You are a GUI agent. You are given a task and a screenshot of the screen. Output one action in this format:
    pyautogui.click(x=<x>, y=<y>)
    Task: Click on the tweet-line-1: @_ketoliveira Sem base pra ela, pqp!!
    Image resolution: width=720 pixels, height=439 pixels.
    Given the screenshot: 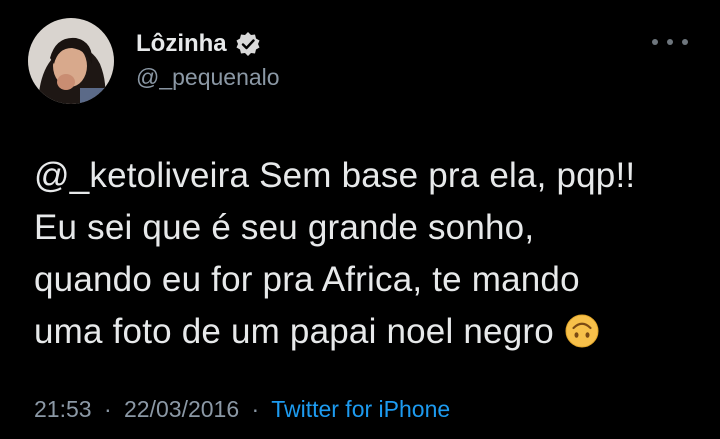 What is the action you would take?
    pyautogui.click(x=369, y=176)
    